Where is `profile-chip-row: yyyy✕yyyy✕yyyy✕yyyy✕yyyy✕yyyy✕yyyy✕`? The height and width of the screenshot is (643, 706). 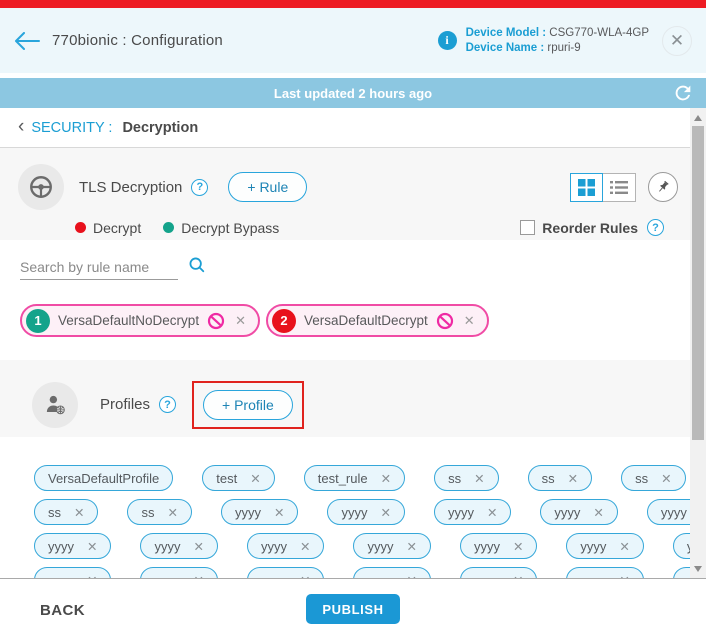 profile-chip-row: yyyy✕yyyy✕yyyy✕yyyy✕yyyy✕yyyy✕yyyy✕ is located at coordinates (362, 573).